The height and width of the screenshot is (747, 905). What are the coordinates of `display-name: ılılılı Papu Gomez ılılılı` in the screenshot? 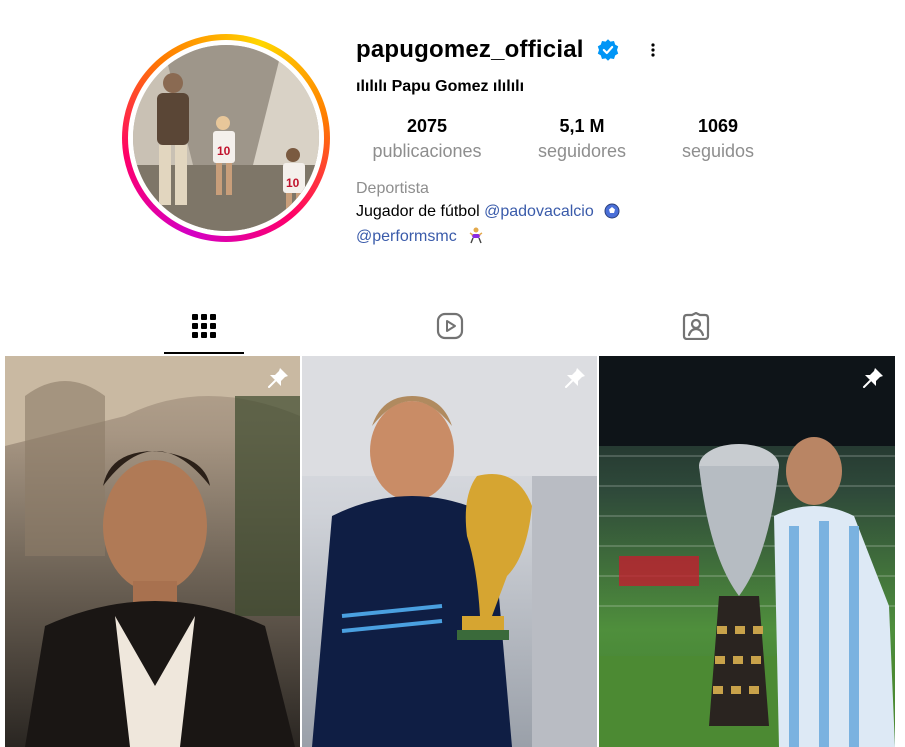 It's located at (440, 86).